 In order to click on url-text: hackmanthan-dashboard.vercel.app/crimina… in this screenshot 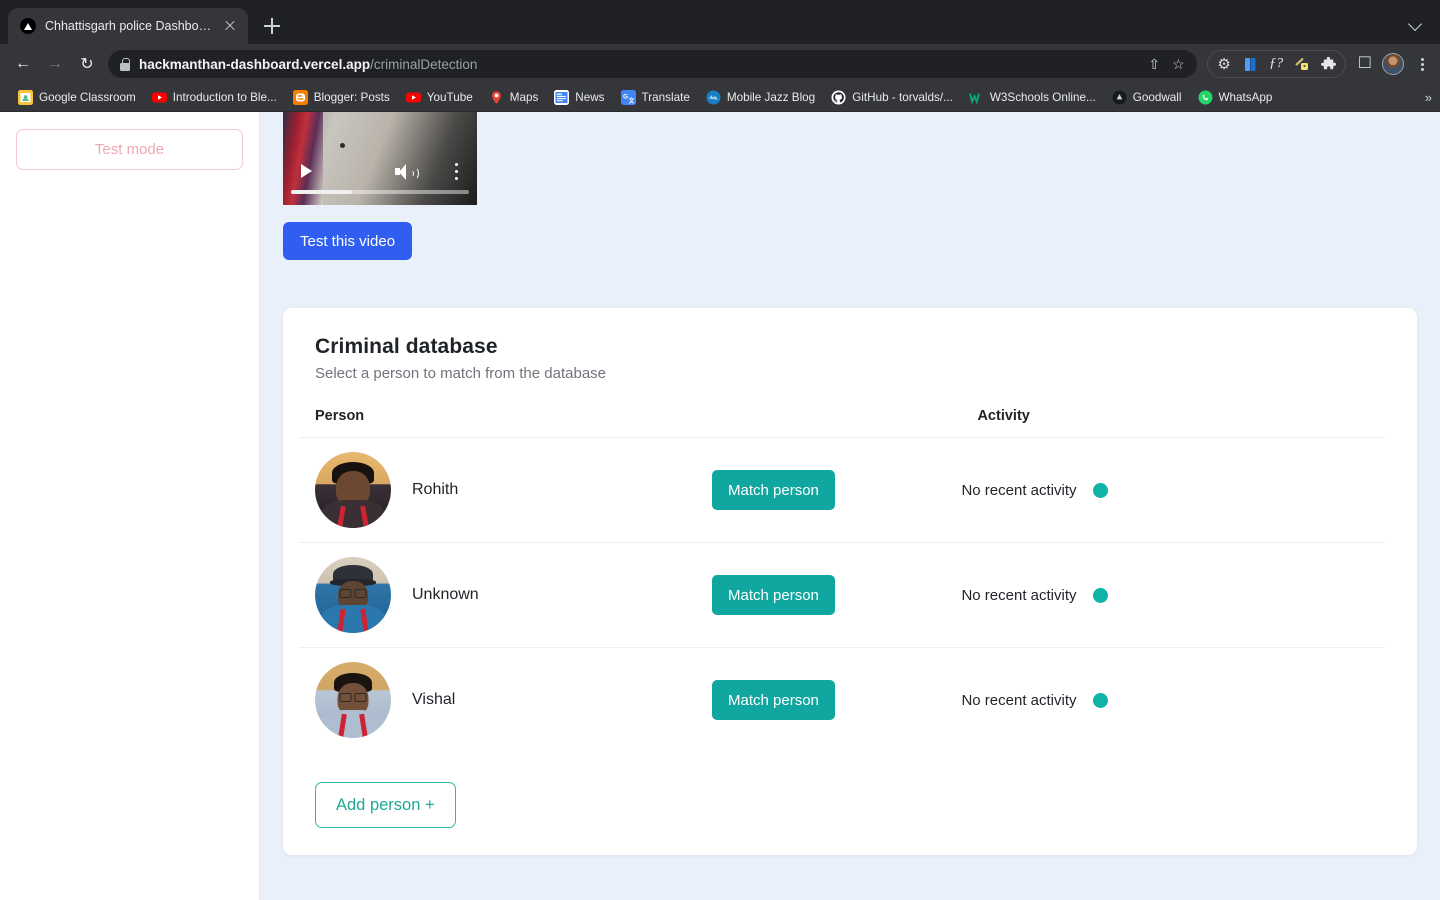, I will do `click(308, 64)`.